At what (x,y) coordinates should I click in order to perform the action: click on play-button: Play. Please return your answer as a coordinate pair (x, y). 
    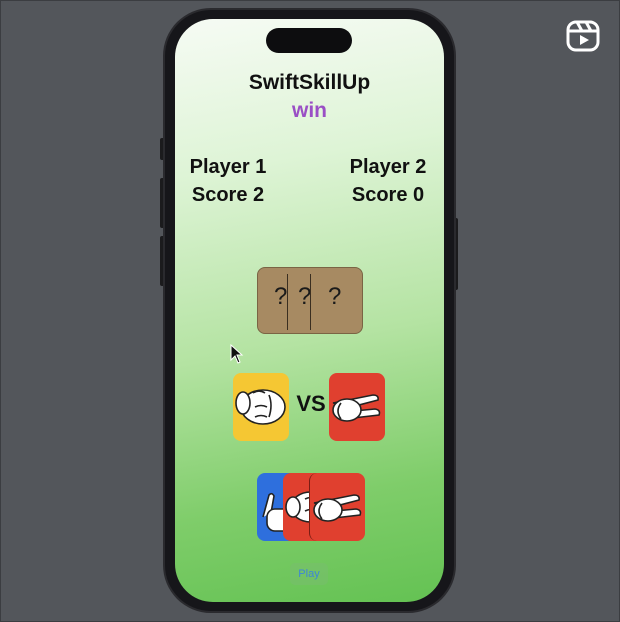
    Looking at the image, I should click on (309, 574).